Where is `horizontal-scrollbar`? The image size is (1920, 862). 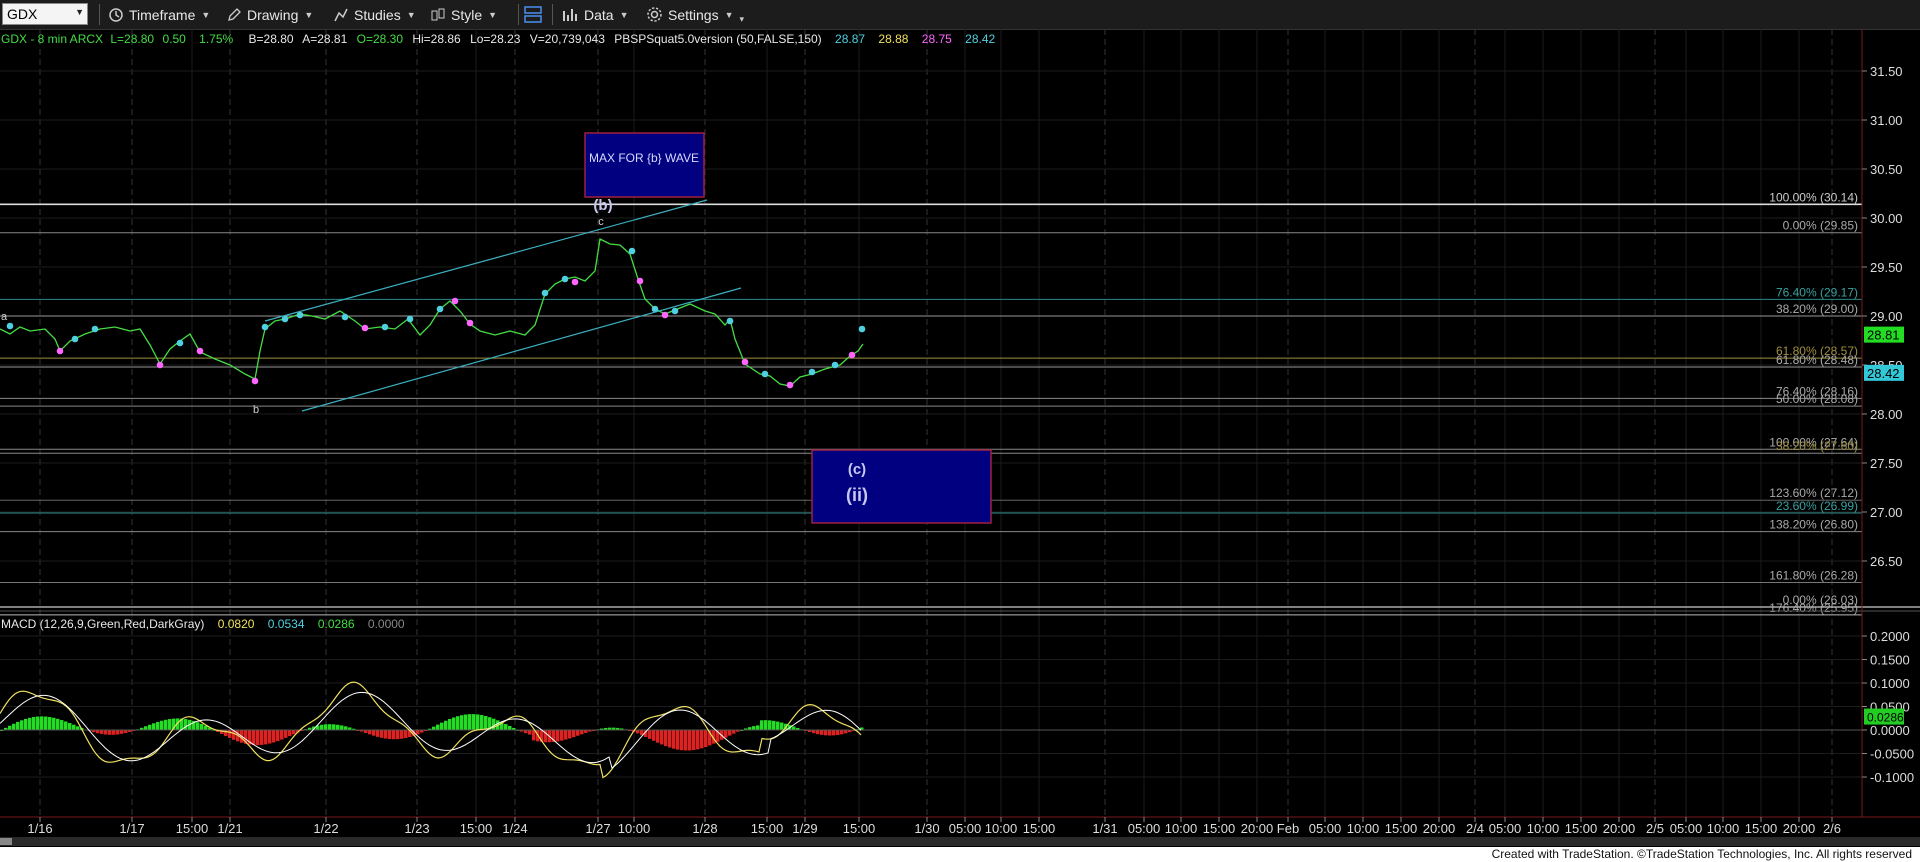 horizontal-scrollbar is located at coordinates (960, 841).